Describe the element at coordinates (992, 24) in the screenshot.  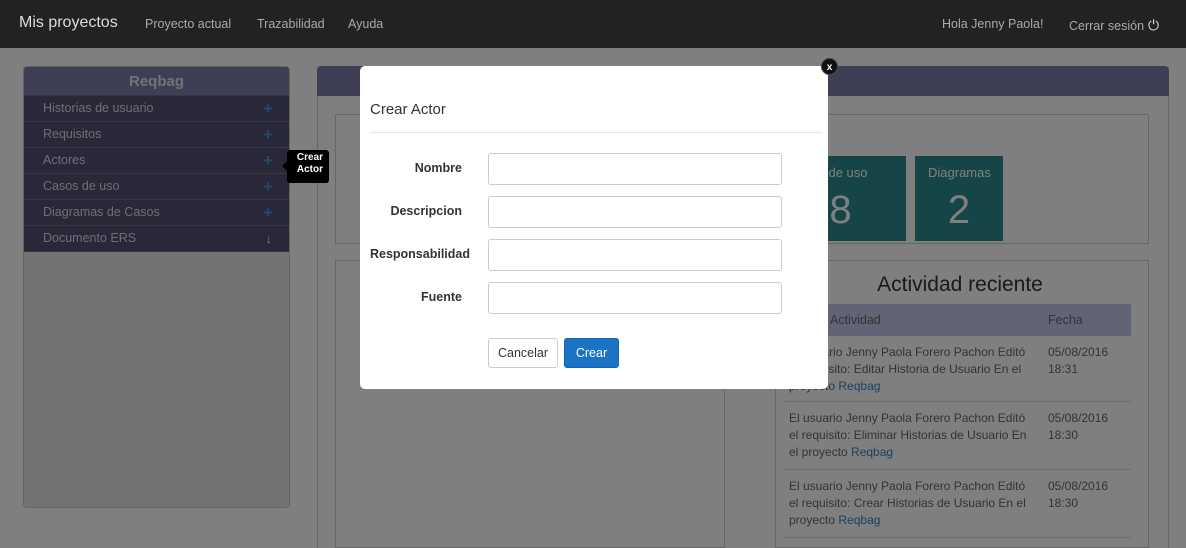
I see `user-greeting: Hola Jenny Paola!` at that location.